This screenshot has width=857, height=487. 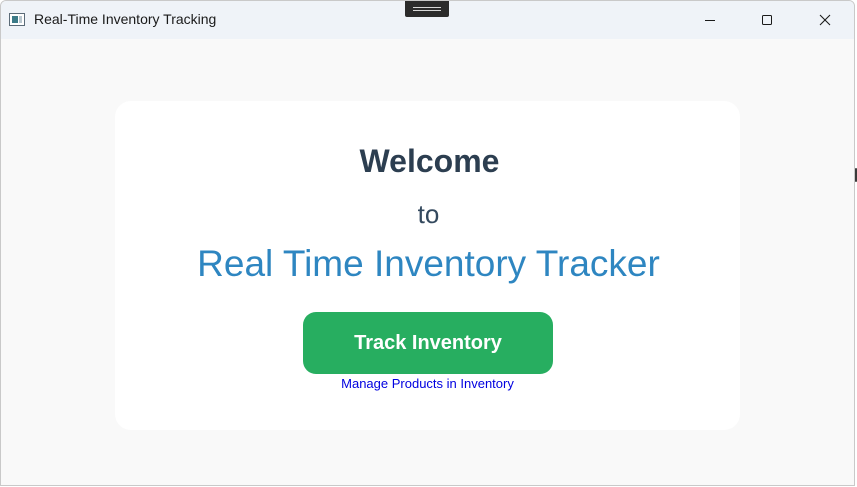 I want to click on title-bar: Real-Time Inventory Tracking, so click(x=427, y=20).